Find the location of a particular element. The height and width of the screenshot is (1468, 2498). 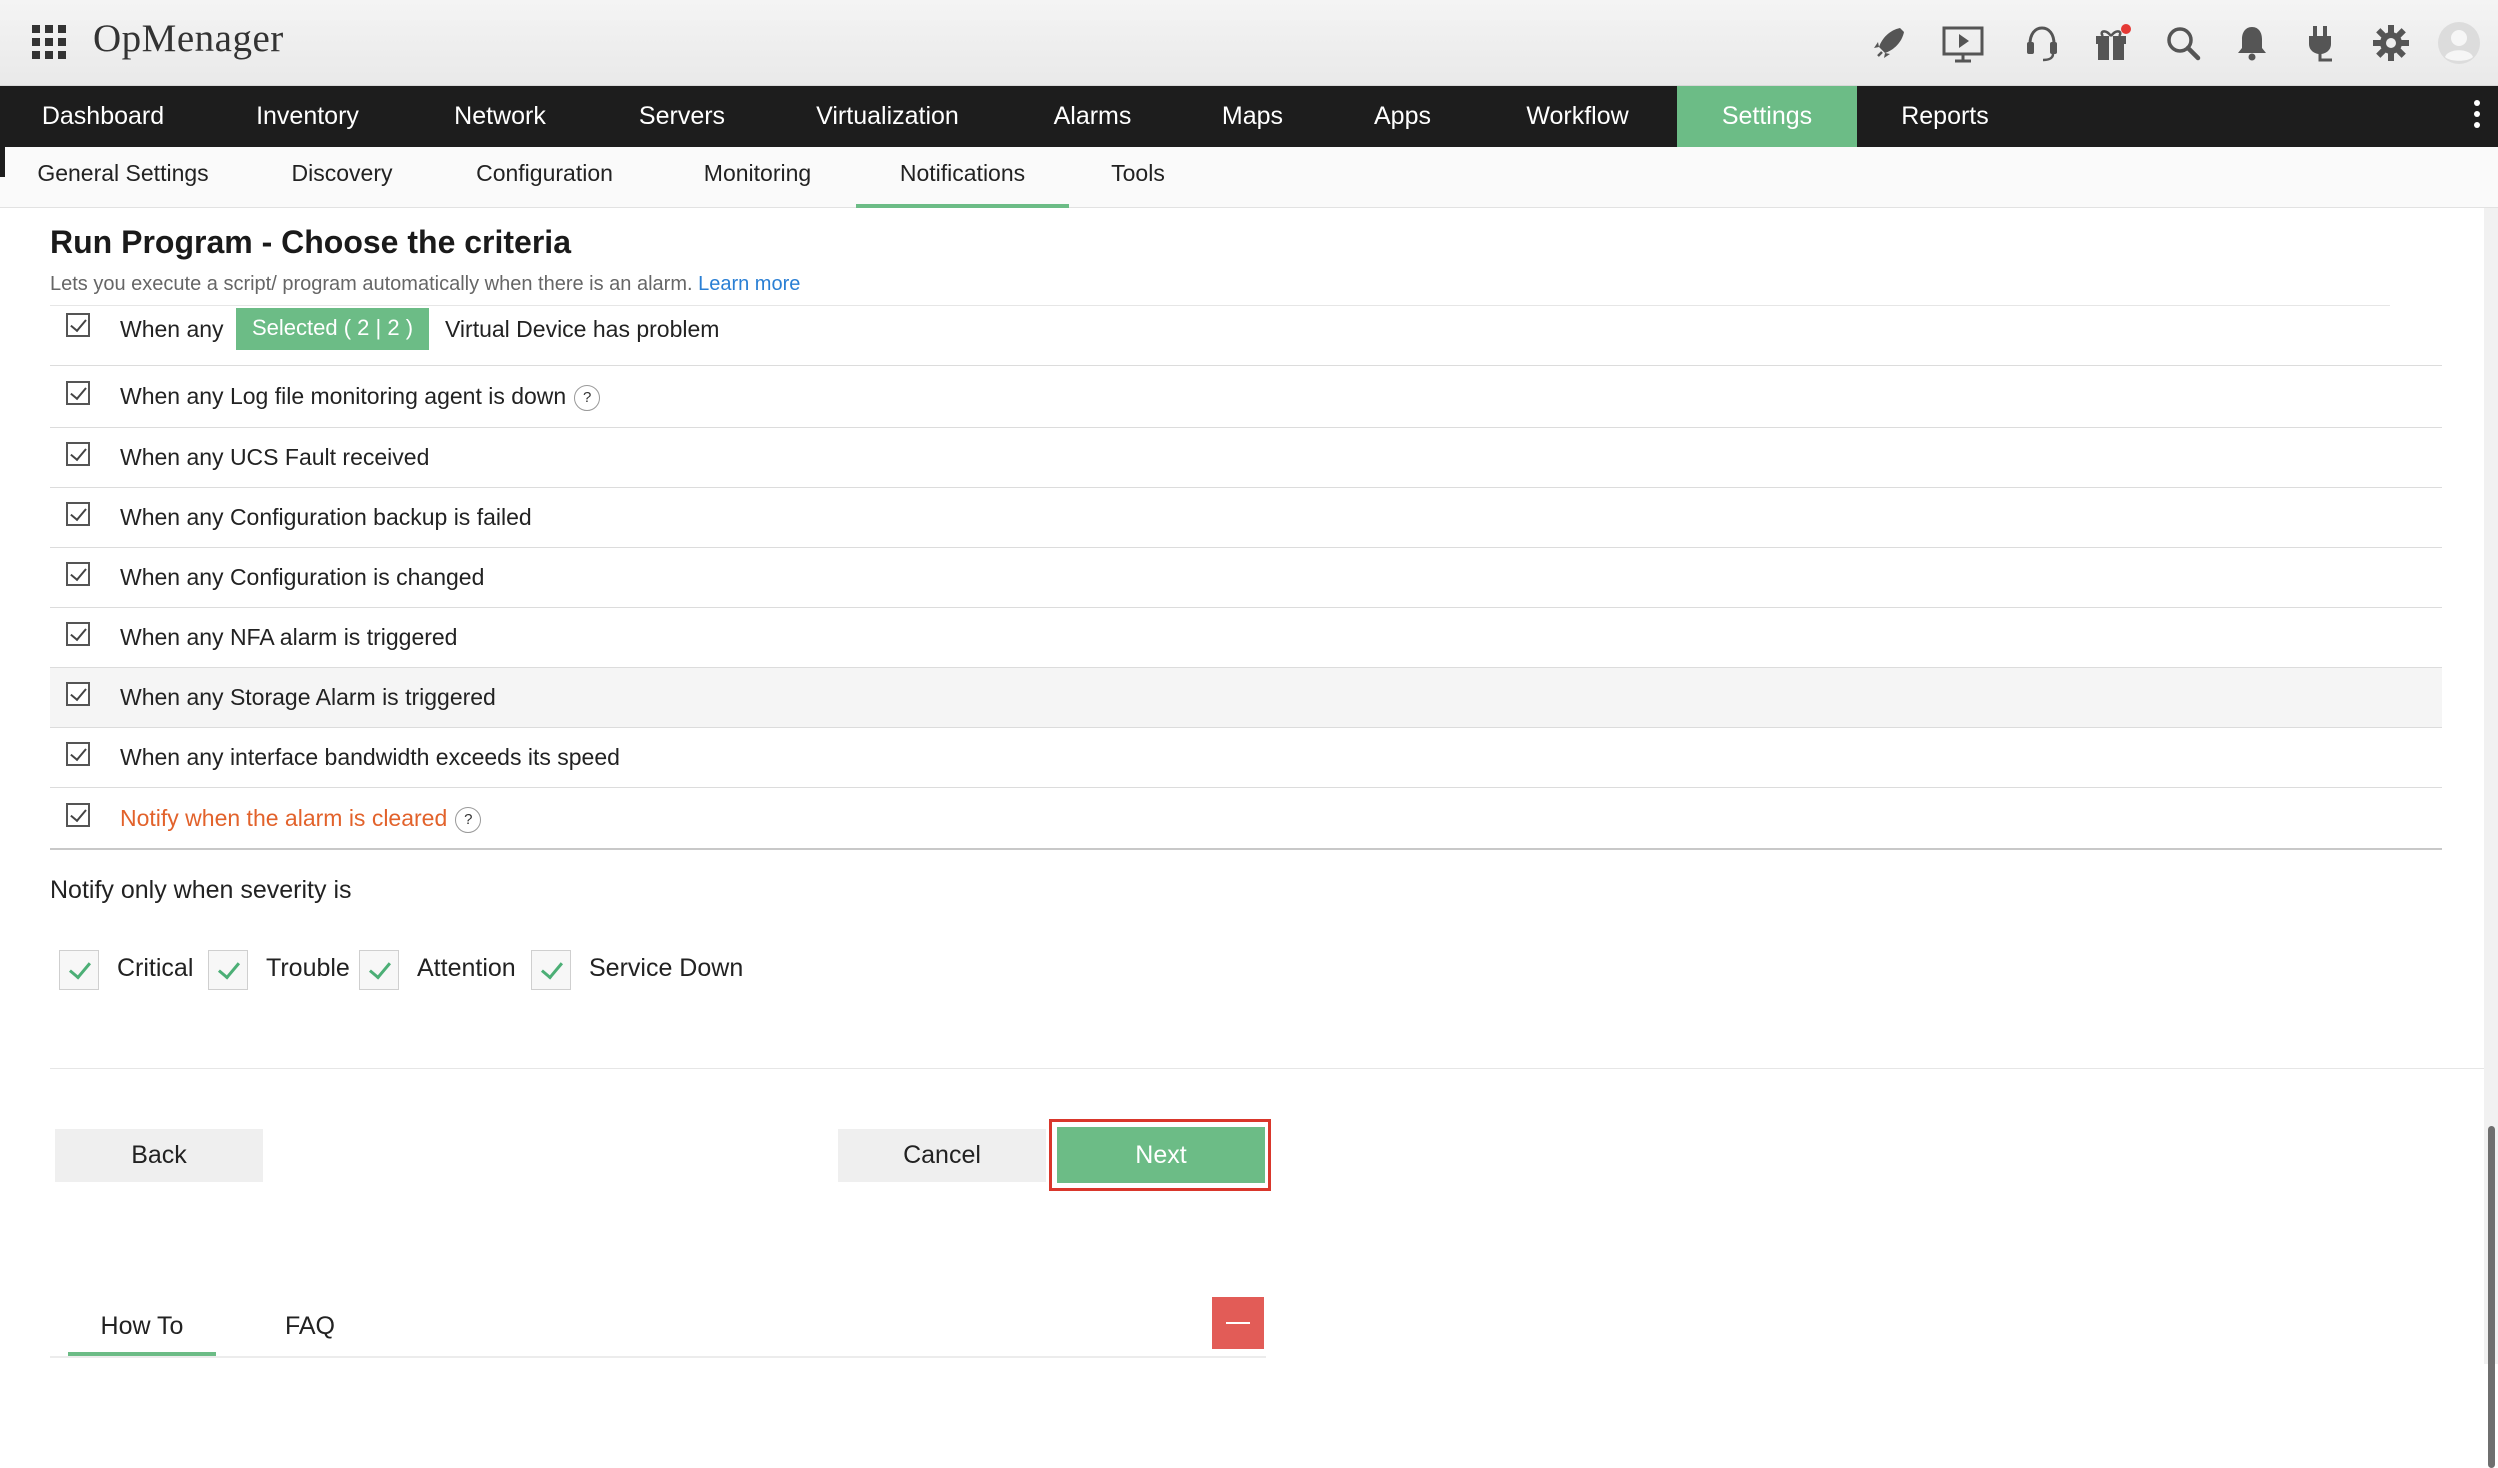

headset-icon is located at coordinates (2042, 43).